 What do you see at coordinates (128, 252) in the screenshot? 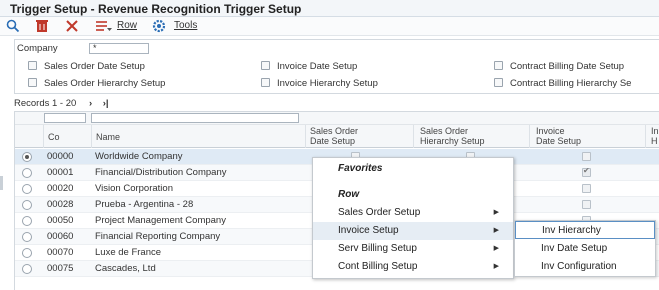
I see `cell-name: Luxe de France` at bounding box center [128, 252].